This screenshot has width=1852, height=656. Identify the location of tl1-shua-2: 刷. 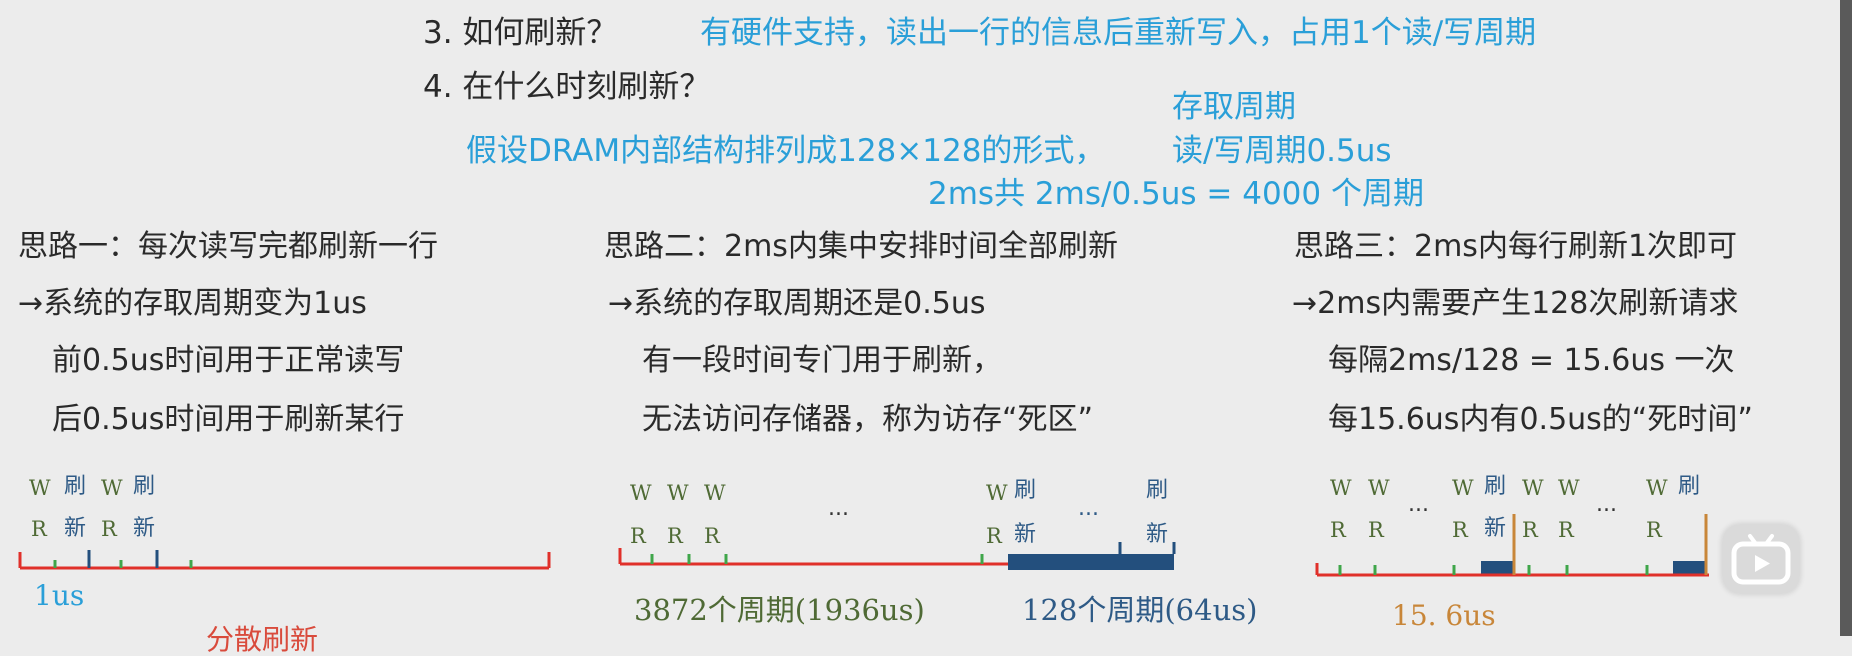
(144, 486).